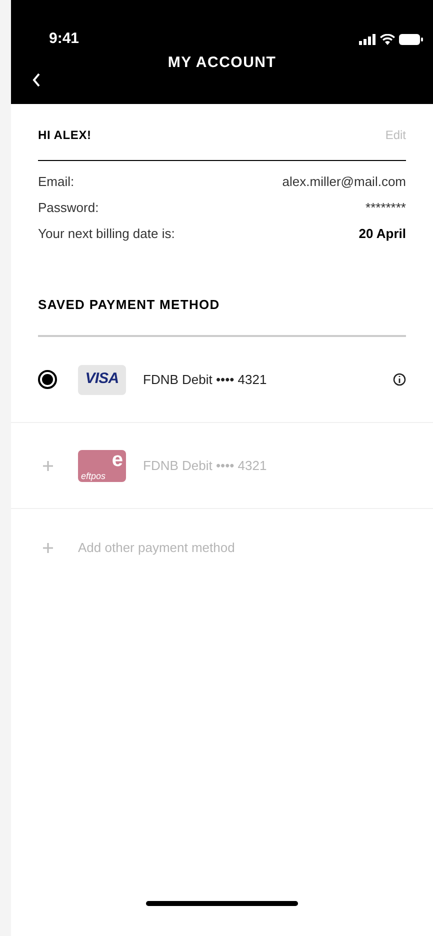 The width and height of the screenshot is (433, 936). Describe the element at coordinates (222, 63) in the screenshot. I see `page-title: MY ACCOUNT` at that location.